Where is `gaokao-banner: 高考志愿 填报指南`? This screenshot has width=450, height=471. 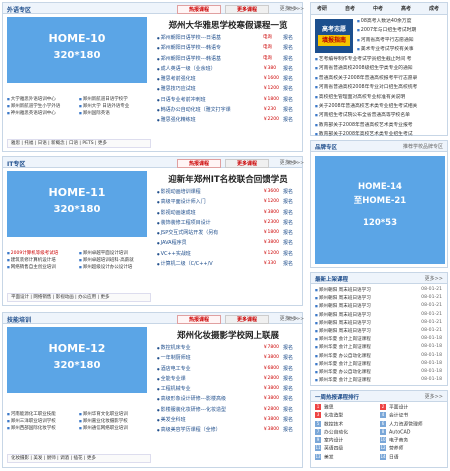 gaokao-banner: 高考志愿 填报指南 is located at coordinates (334, 36).